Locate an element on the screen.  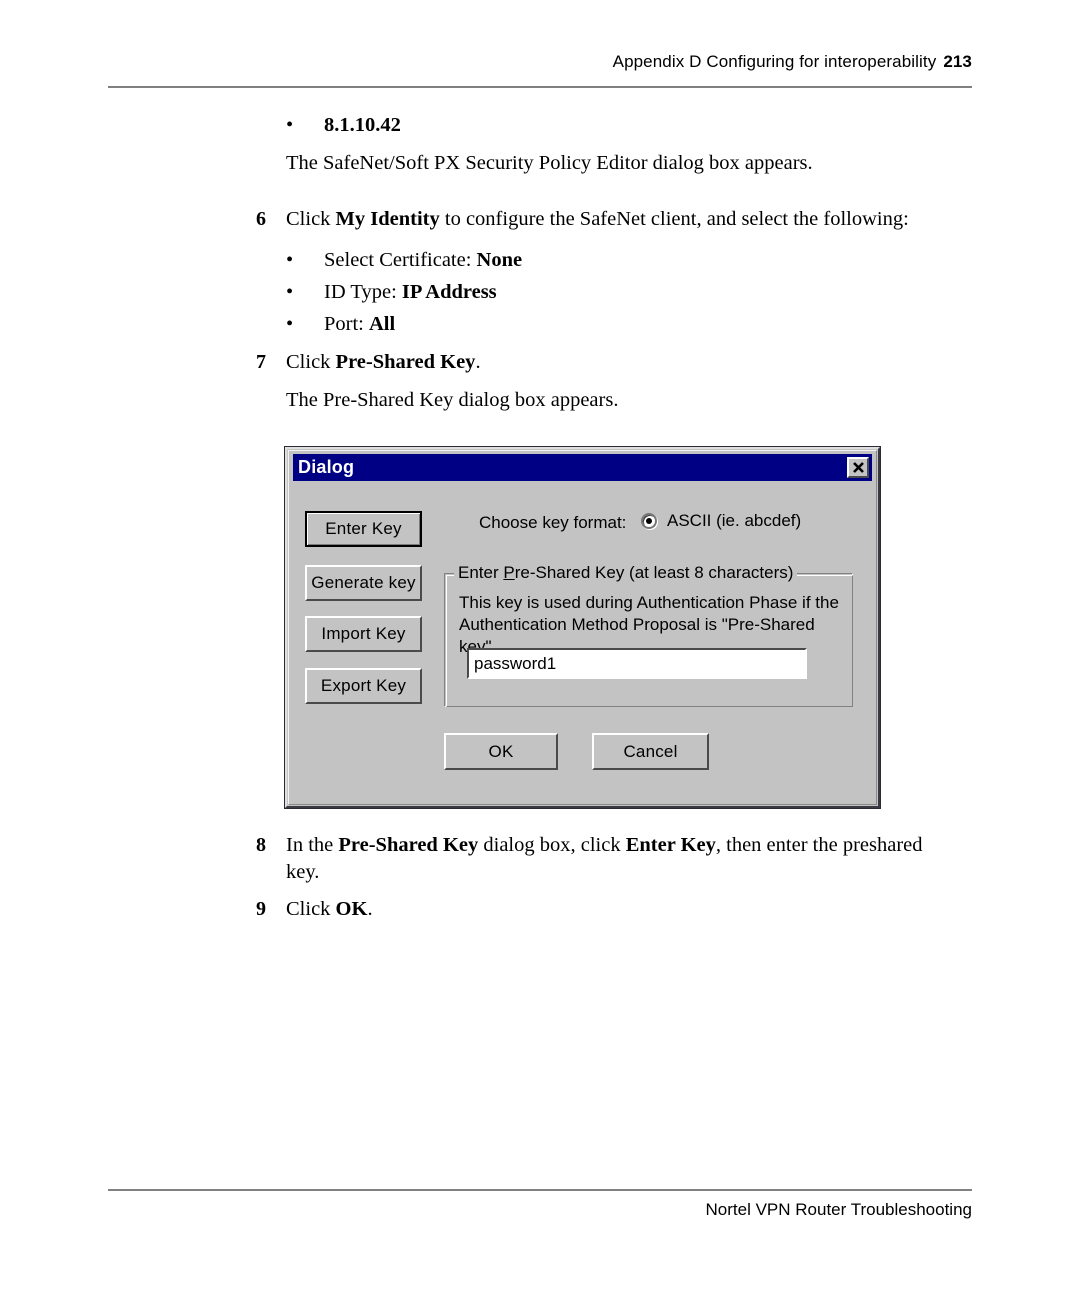
bullet-0-label: Select Certificate: is located at coordinates (400, 260).